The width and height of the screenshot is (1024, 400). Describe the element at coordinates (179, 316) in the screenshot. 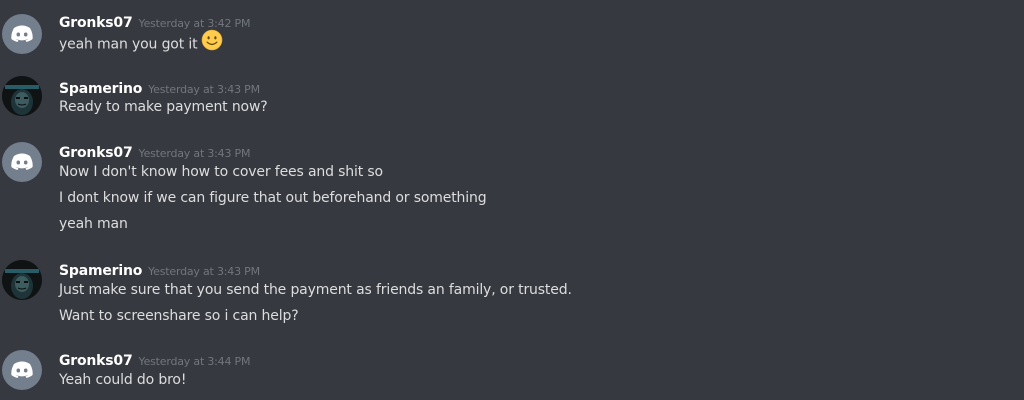

I see `message-text: Want to screenshare so i can help?` at that location.